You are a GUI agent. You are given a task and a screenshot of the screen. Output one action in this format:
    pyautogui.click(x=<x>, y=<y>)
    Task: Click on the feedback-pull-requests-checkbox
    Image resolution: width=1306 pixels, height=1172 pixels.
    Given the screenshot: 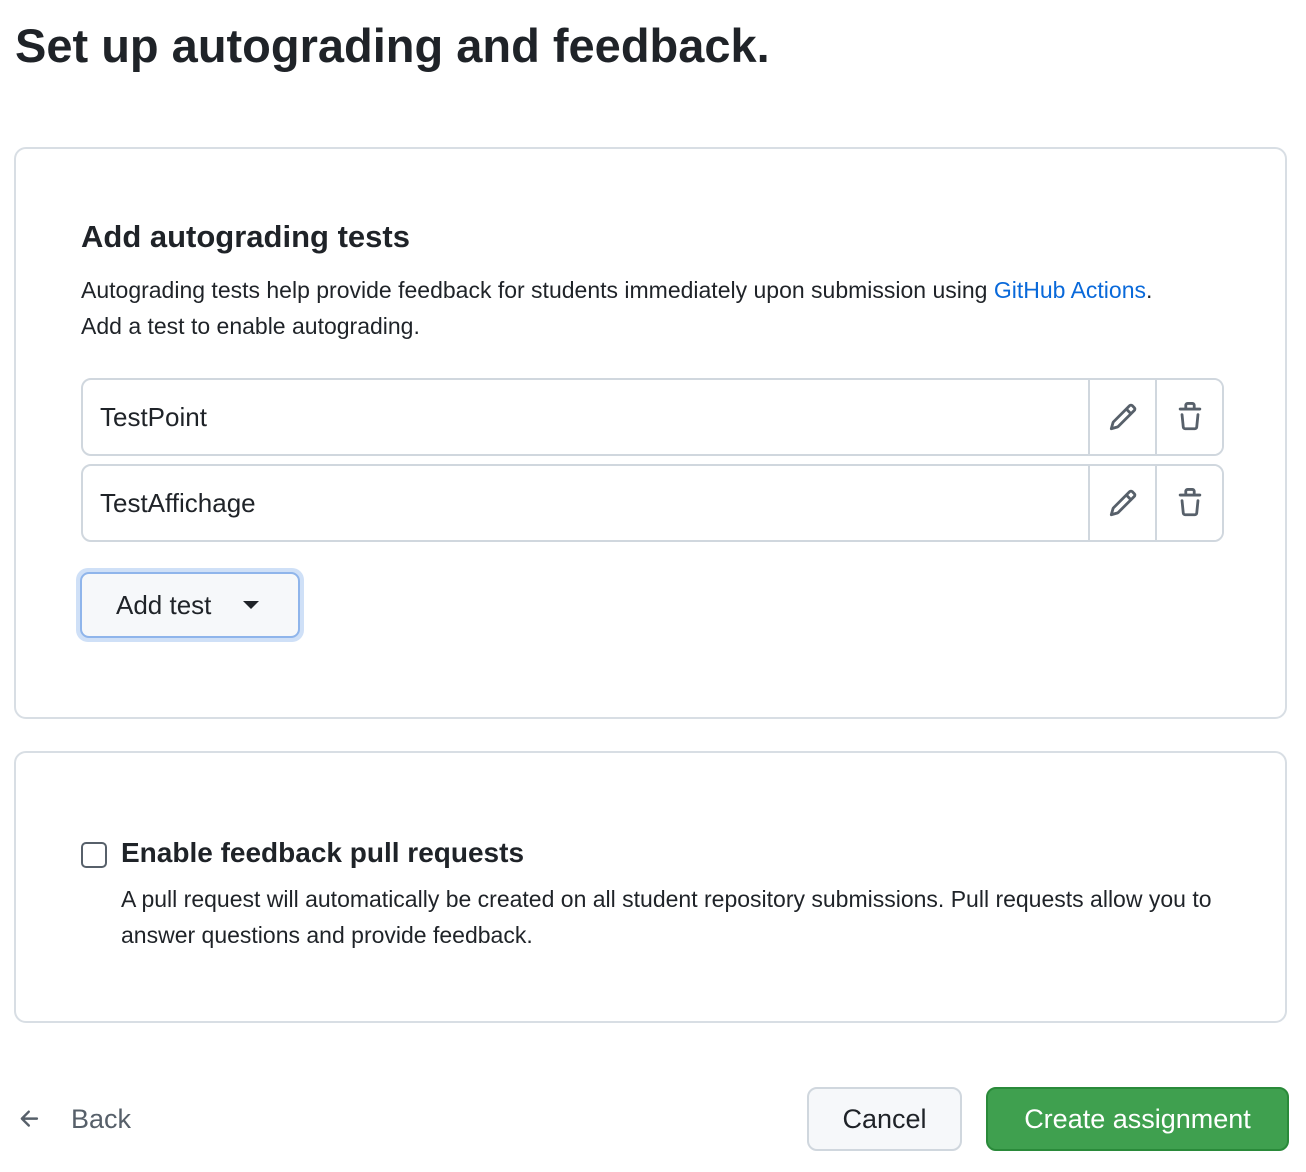 What is the action you would take?
    pyautogui.click(x=94, y=855)
    